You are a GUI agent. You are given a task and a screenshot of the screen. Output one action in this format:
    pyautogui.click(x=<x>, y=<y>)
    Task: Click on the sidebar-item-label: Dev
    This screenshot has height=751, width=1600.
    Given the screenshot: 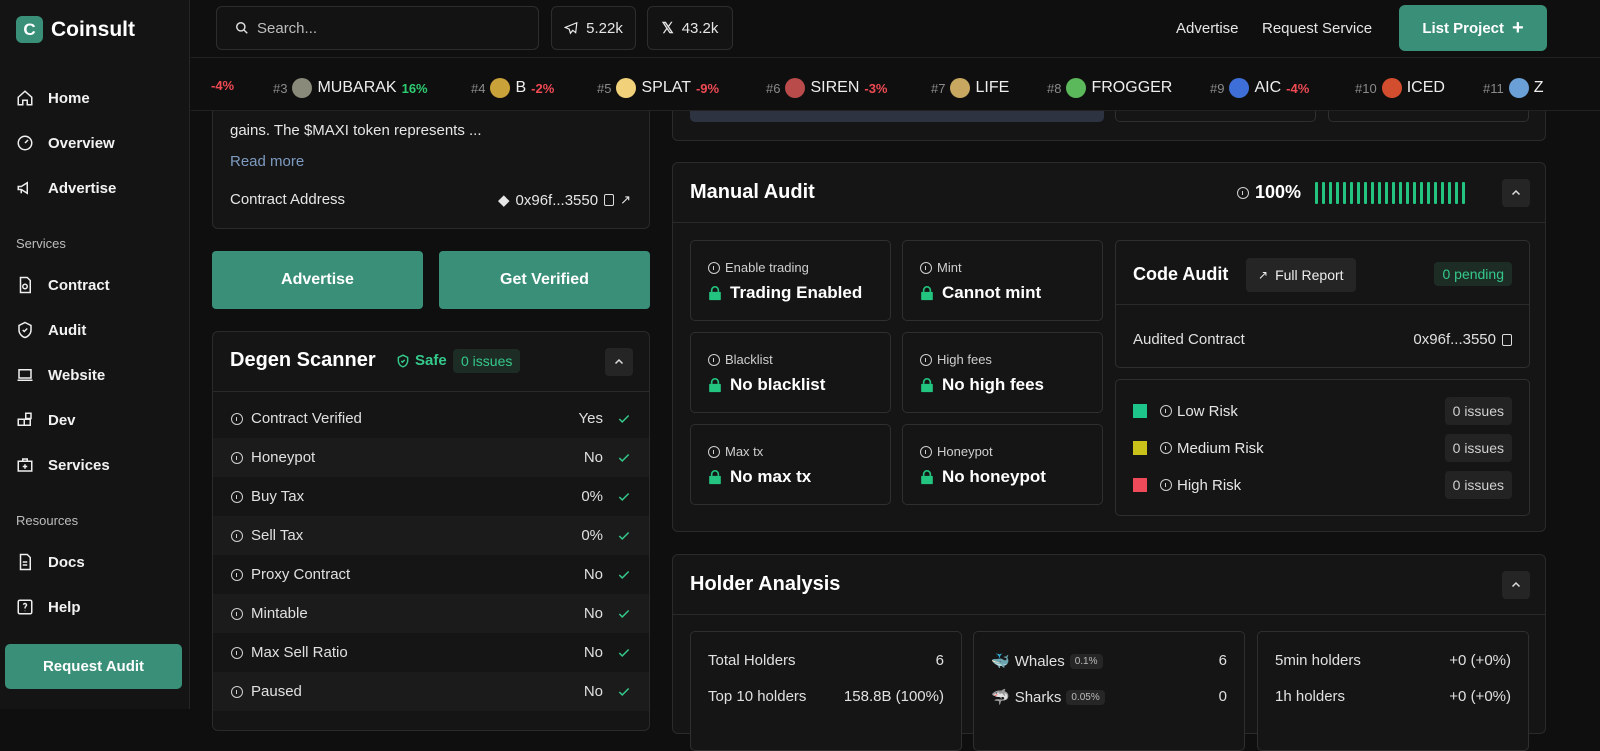 What is the action you would take?
    pyautogui.click(x=62, y=420)
    